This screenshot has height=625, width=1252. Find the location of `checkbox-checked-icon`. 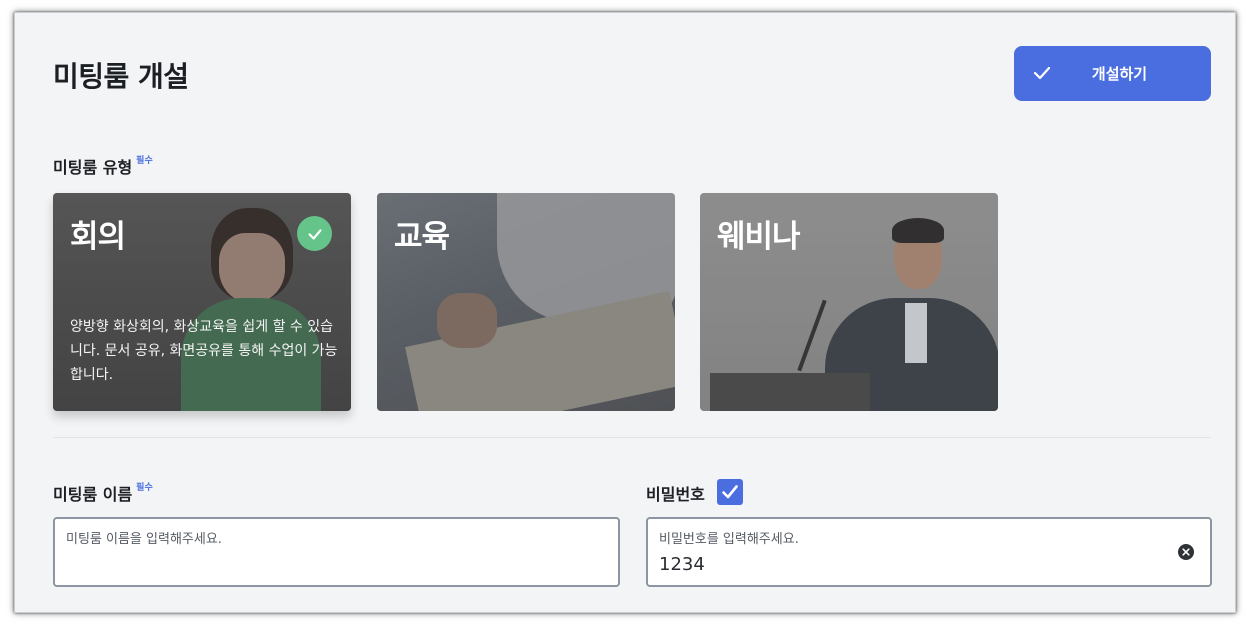

checkbox-checked-icon is located at coordinates (730, 492).